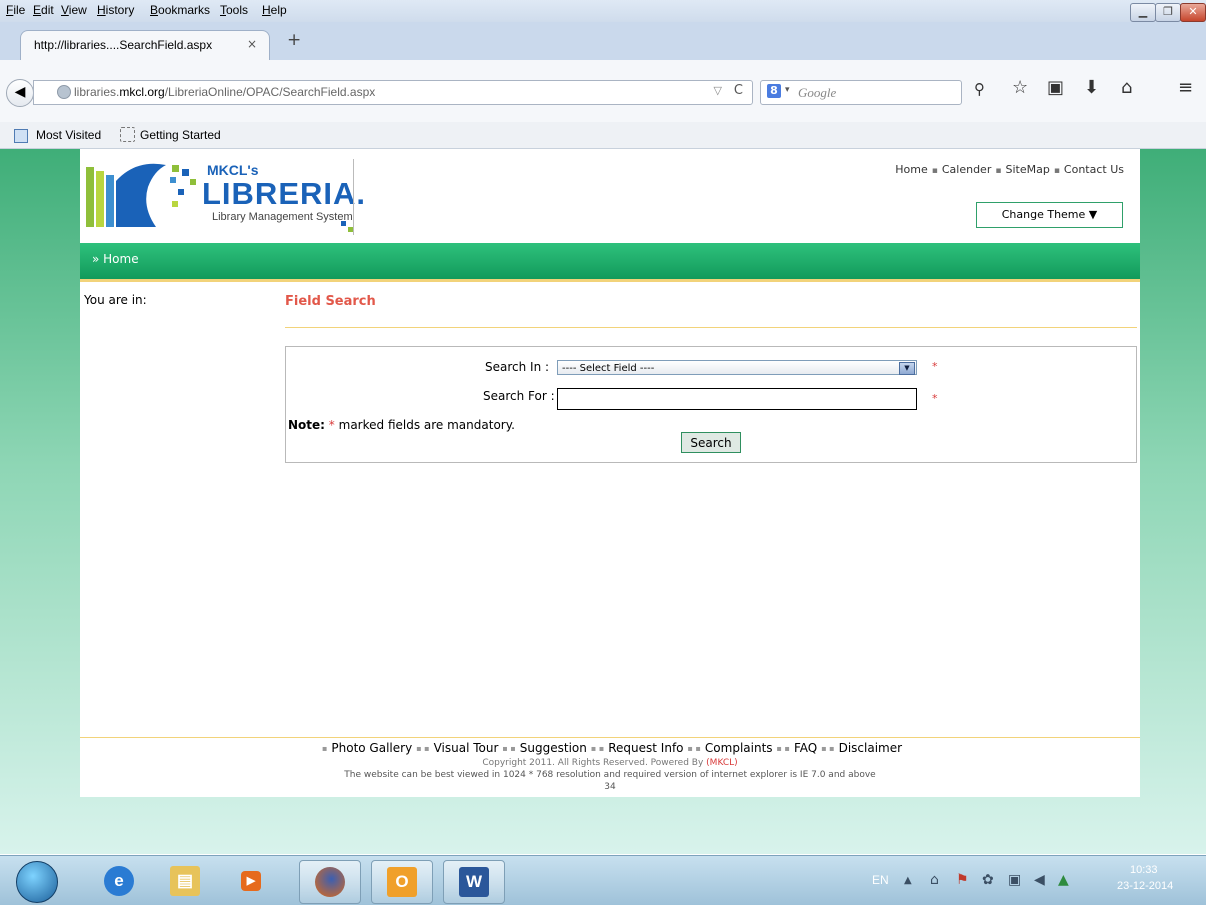 The image size is (1206, 905). I want to click on note-label: Note:, so click(306, 425).